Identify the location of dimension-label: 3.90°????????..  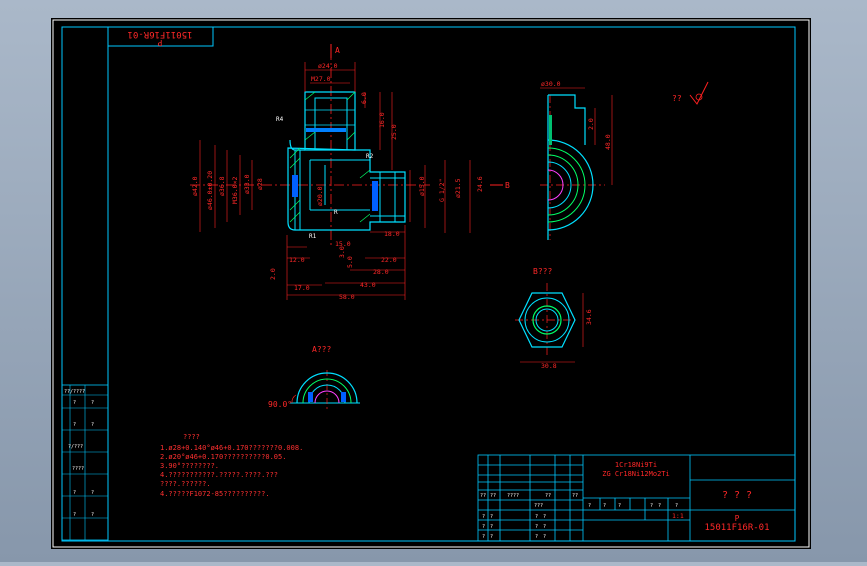
(189, 466).